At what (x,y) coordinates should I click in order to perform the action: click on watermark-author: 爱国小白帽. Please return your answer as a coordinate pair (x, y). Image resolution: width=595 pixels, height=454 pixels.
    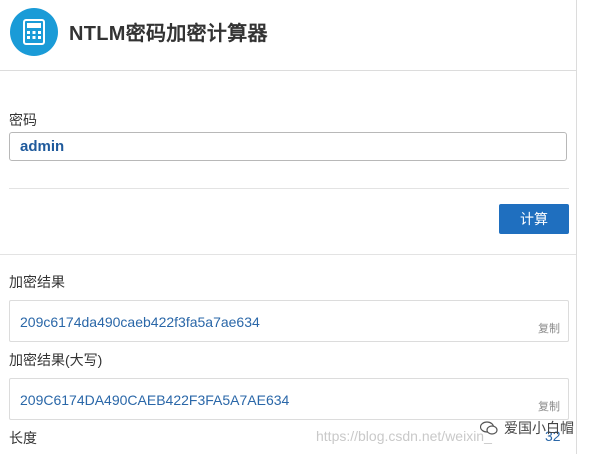
    Looking at the image, I should click on (527, 428).